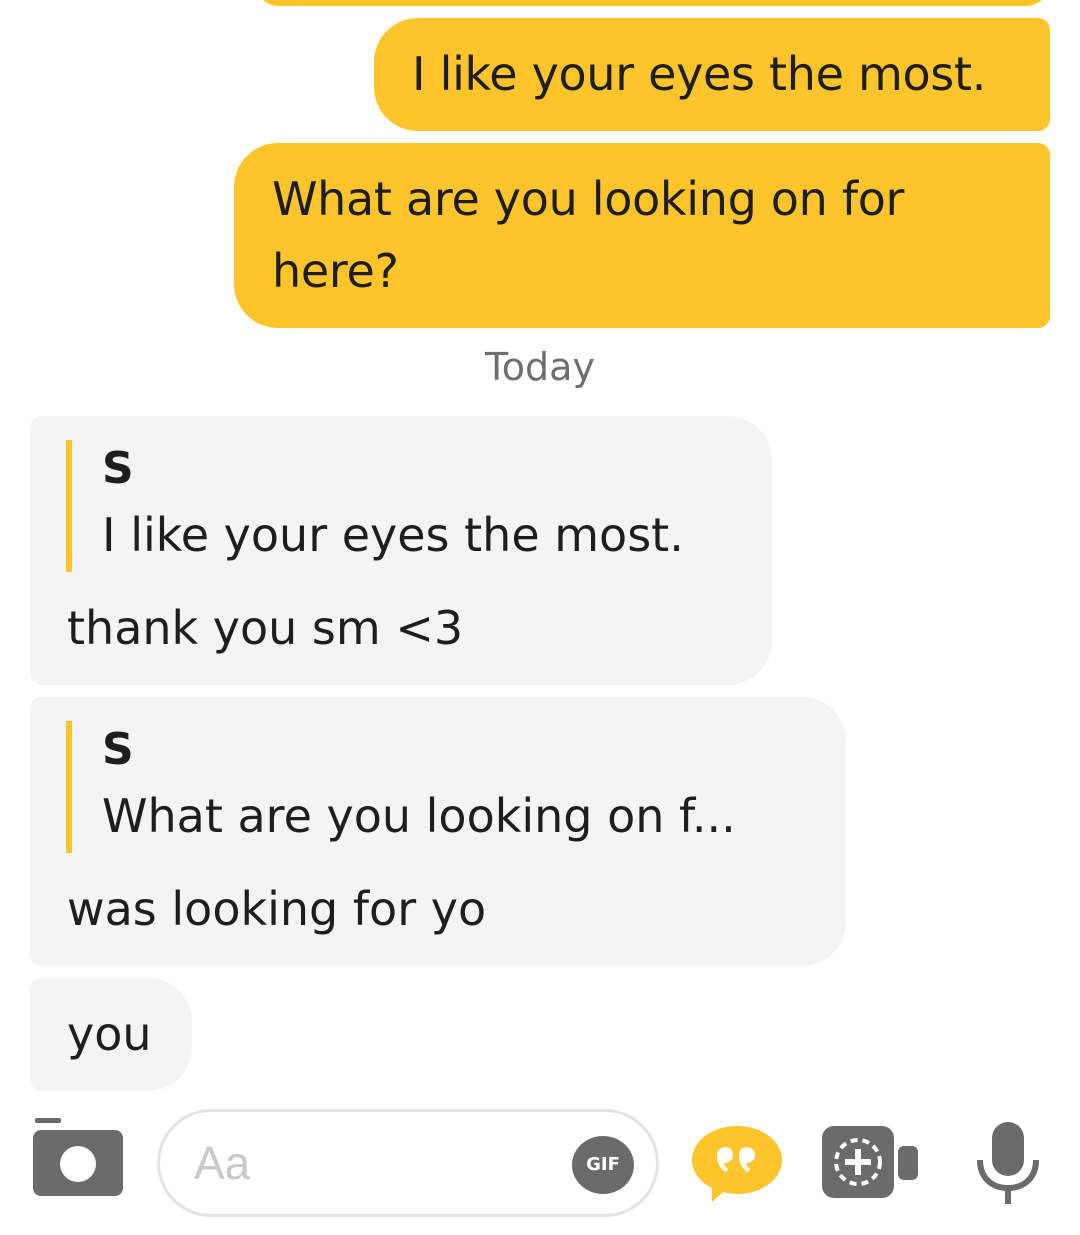 The height and width of the screenshot is (1235, 1080). What do you see at coordinates (699, 74) in the screenshot?
I see `message-text: I like your eyes the most.` at bounding box center [699, 74].